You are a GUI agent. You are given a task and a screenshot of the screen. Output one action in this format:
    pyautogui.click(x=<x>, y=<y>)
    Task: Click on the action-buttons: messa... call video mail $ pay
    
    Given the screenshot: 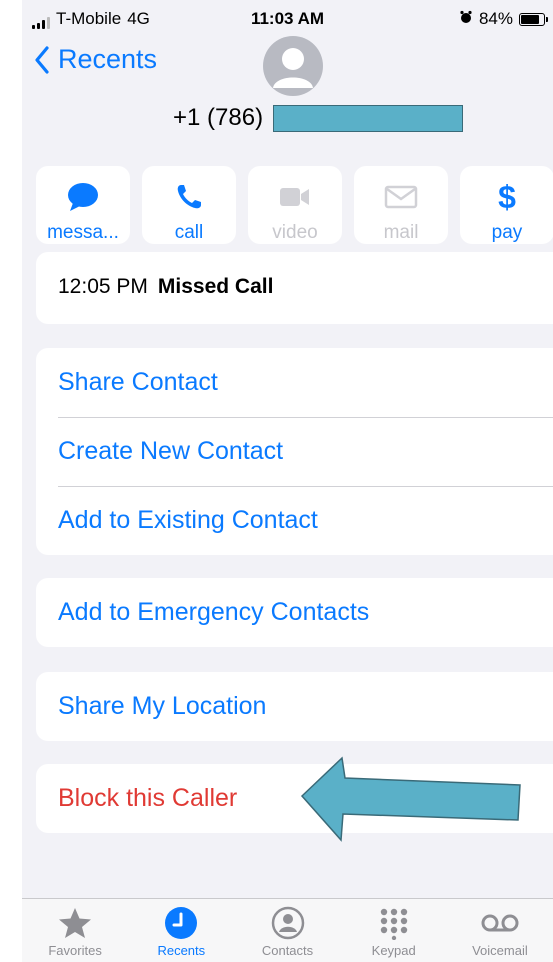 What is the action you would take?
    pyautogui.click(x=294, y=205)
    